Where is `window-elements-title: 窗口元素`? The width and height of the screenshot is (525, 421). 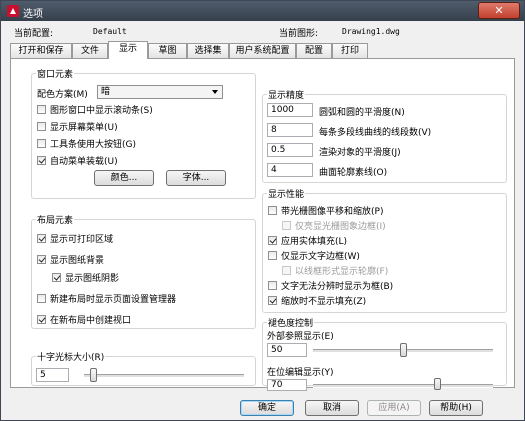
window-elements-title: 窗口元素 is located at coordinates (55, 73).